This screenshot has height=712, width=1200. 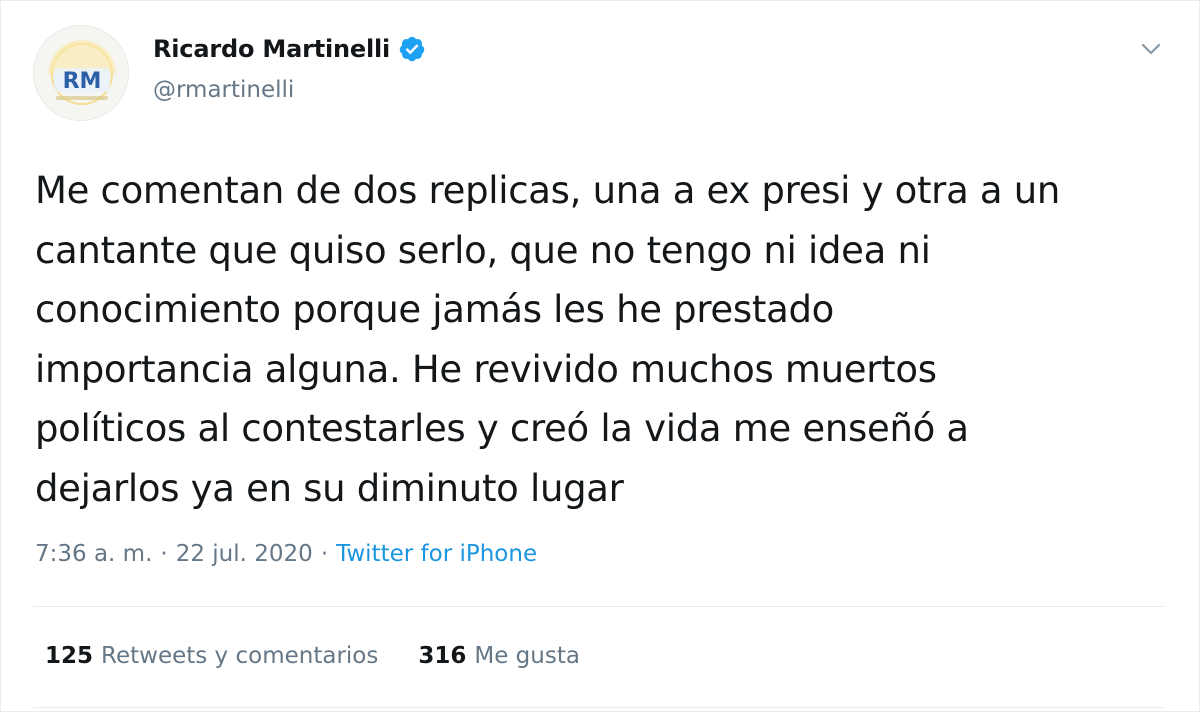 I want to click on tweet-source-link: Twitter for iPhone, so click(x=436, y=554).